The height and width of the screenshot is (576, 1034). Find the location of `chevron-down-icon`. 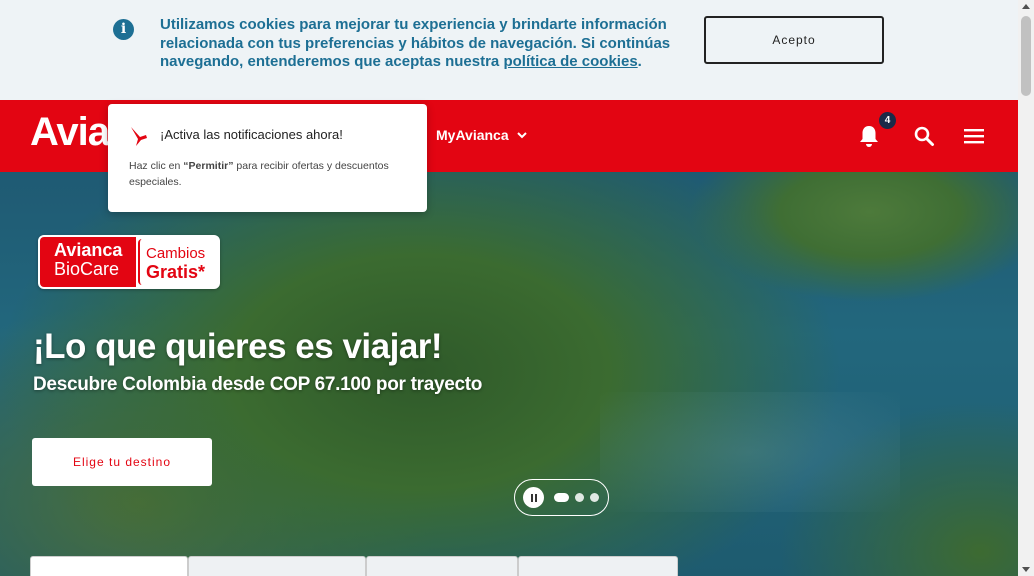

chevron-down-icon is located at coordinates (521, 134).